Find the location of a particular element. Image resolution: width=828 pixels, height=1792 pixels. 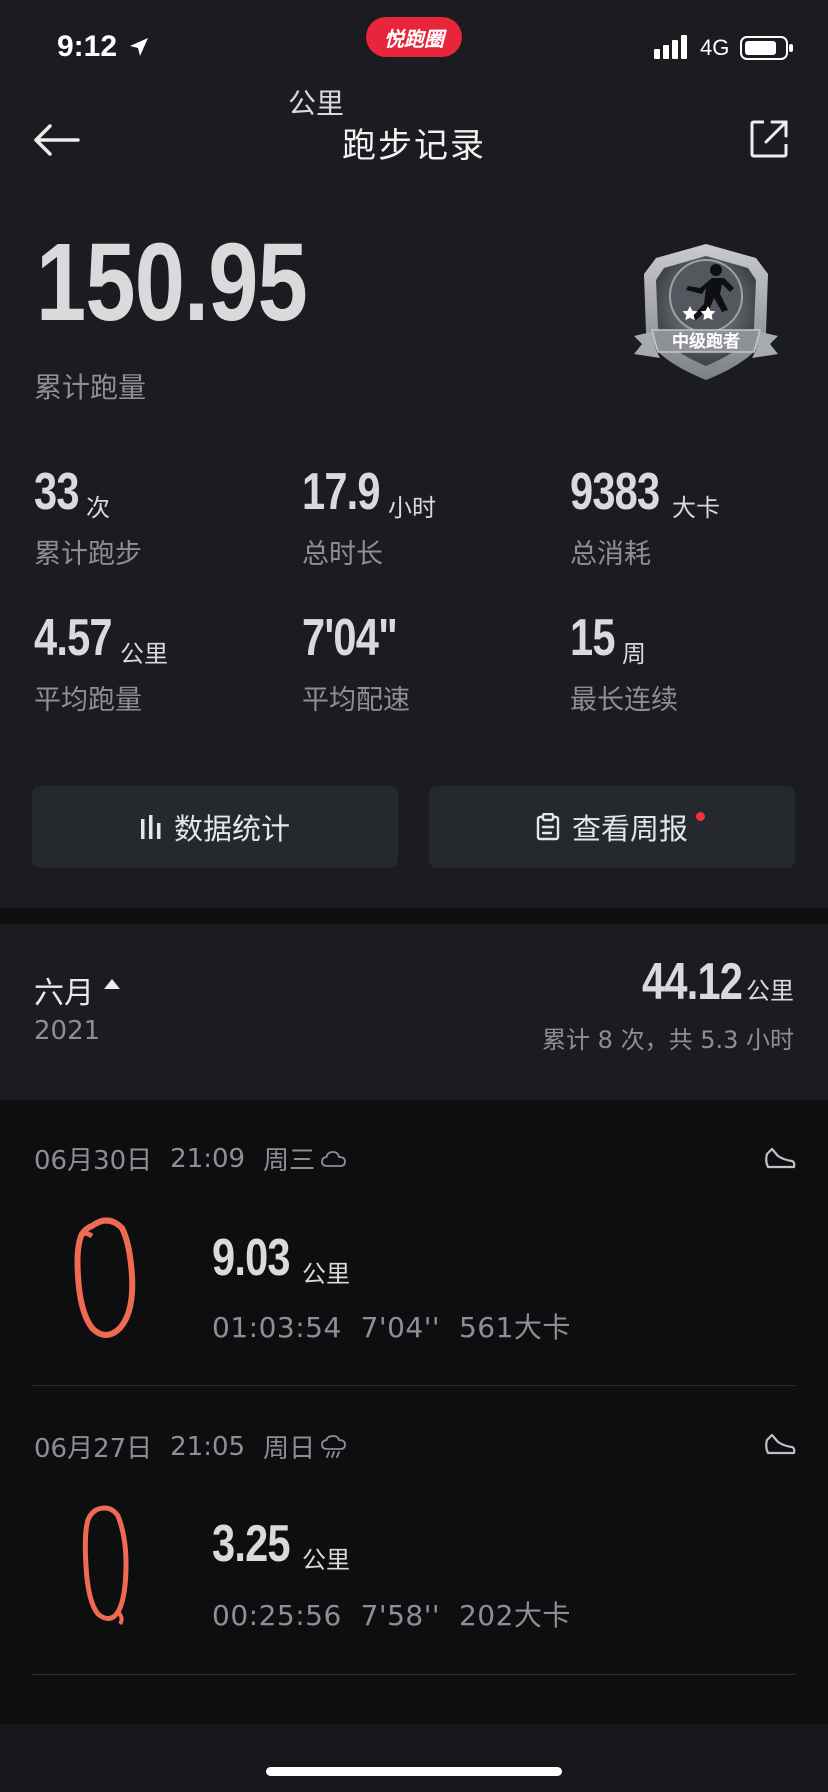

run-header: 06月30日 21:09 周三 is located at coordinates (190, 1158).